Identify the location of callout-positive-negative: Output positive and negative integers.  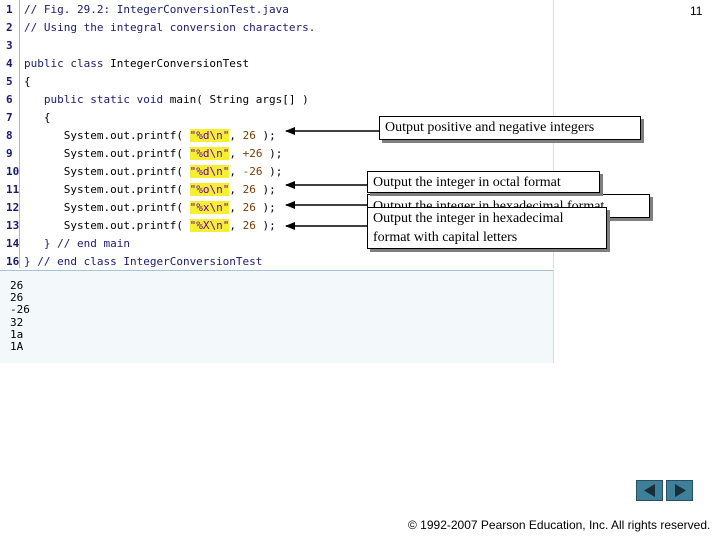
(510, 128).